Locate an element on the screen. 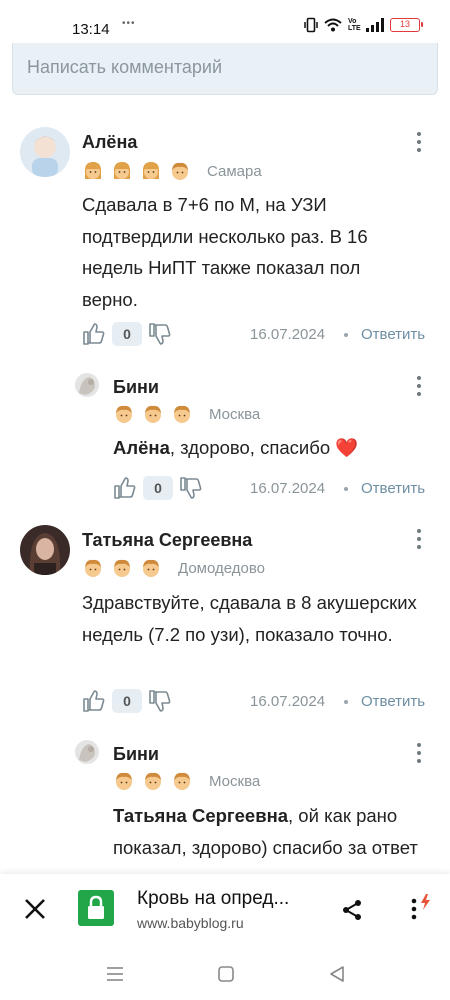  status-dots: ••• is located at coordinates (129, 23).